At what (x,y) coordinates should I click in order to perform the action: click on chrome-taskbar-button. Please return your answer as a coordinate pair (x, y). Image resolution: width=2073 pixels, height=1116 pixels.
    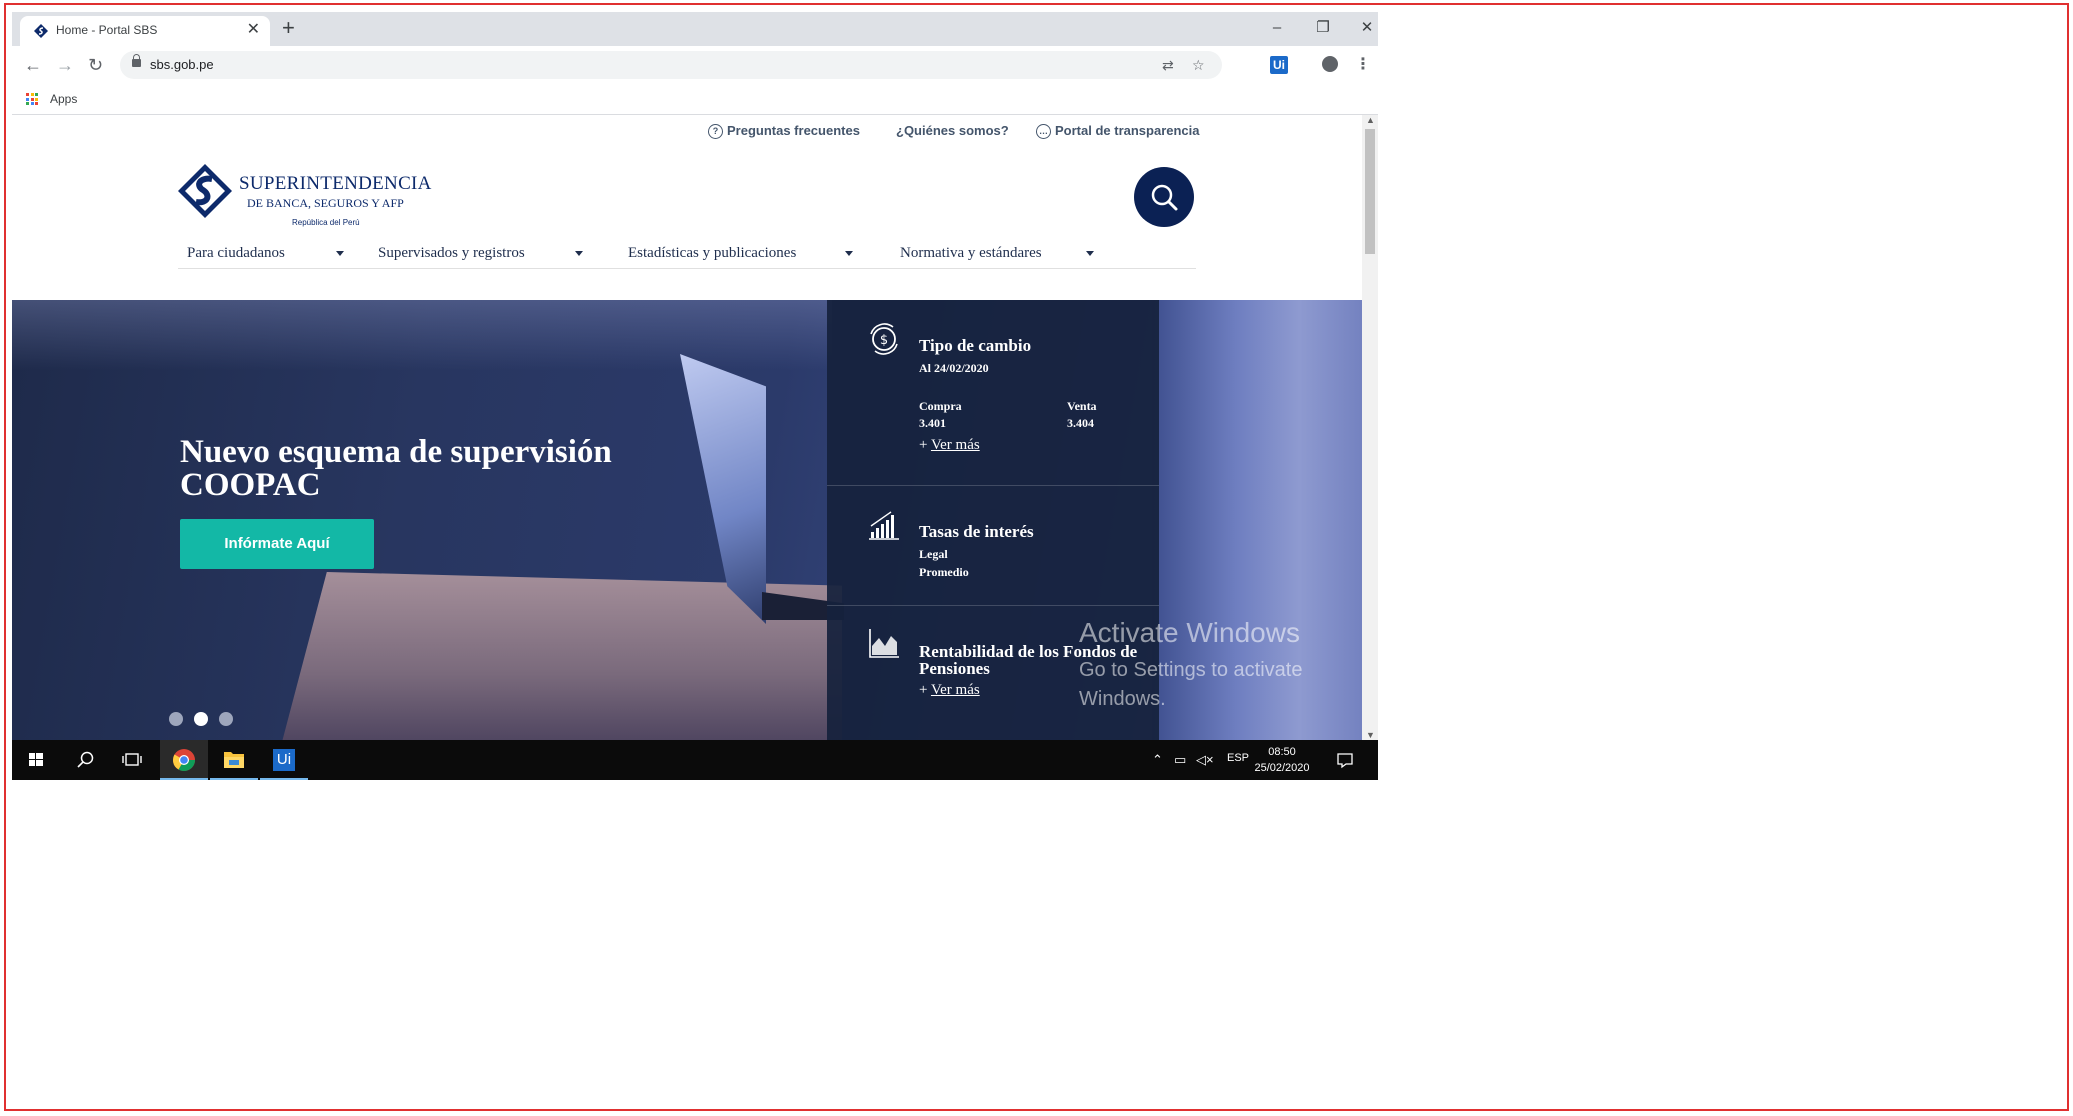
    Looking at the image, I should click on (184, 760).